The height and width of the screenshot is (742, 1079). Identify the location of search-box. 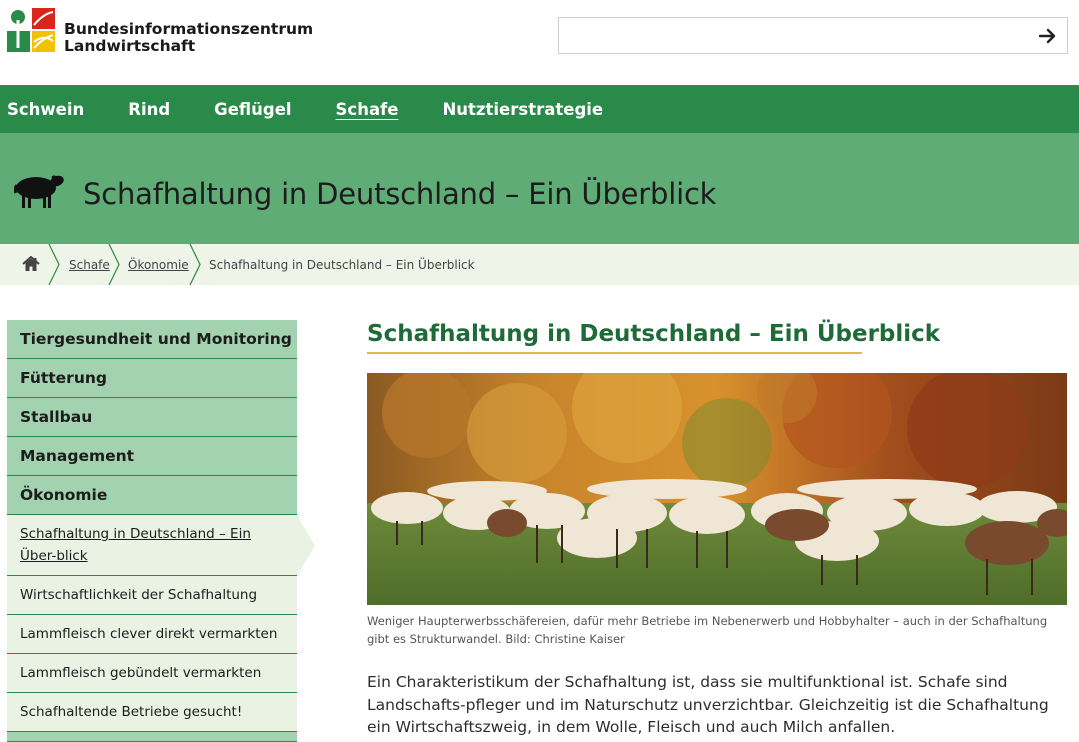
(813, 35).